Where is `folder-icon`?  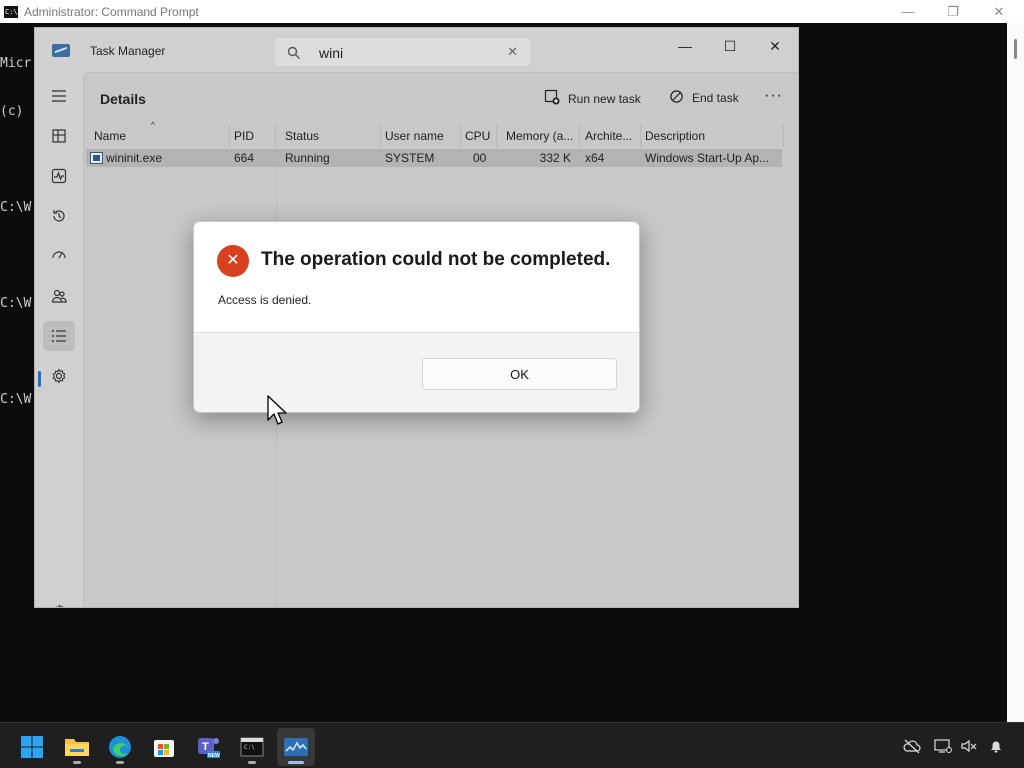
folder-icon is located at coordinates (77, 747).